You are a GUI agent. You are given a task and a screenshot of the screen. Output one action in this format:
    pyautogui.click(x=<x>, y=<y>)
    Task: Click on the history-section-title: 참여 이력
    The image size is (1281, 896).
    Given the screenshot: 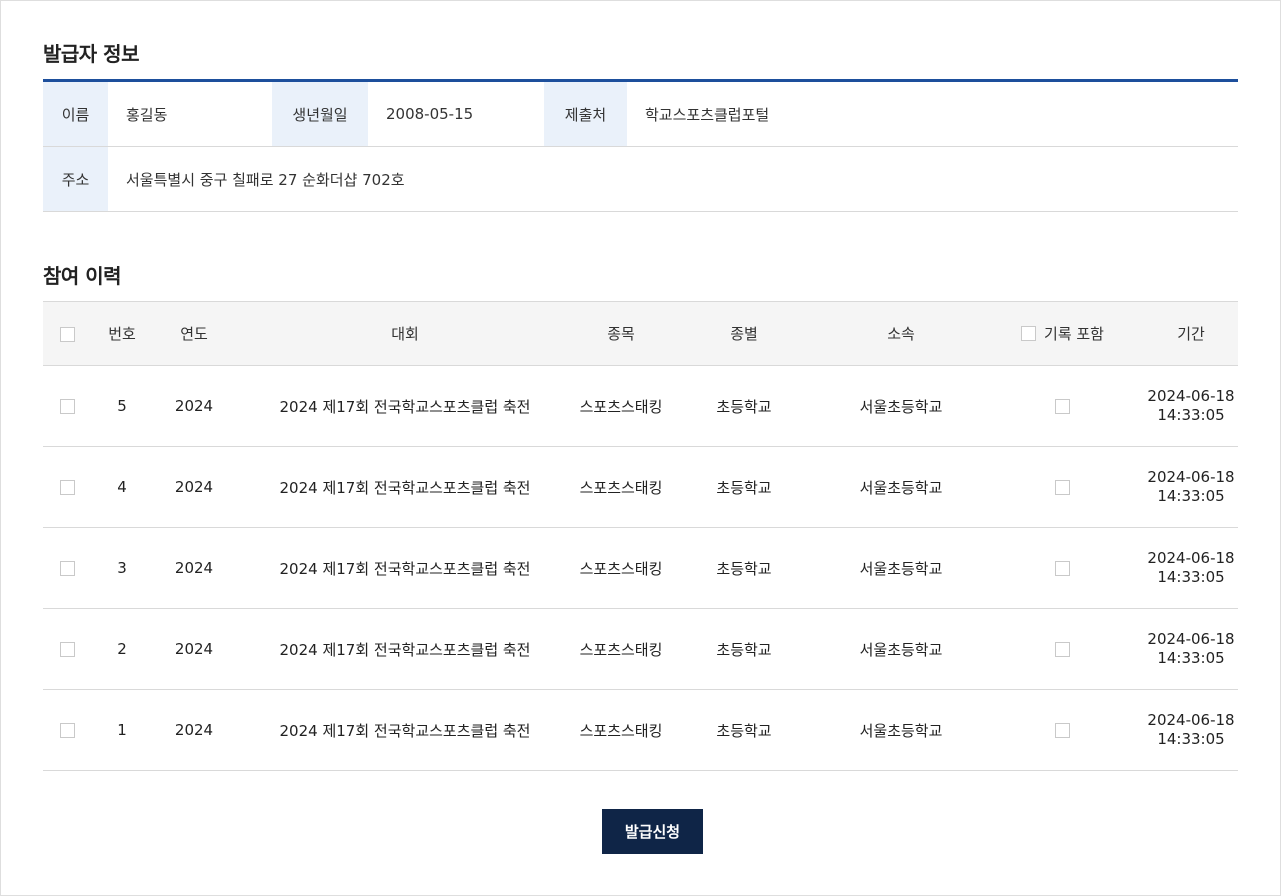 What is the action you would take?
    pyautogui.click(x=82, y=276)
    